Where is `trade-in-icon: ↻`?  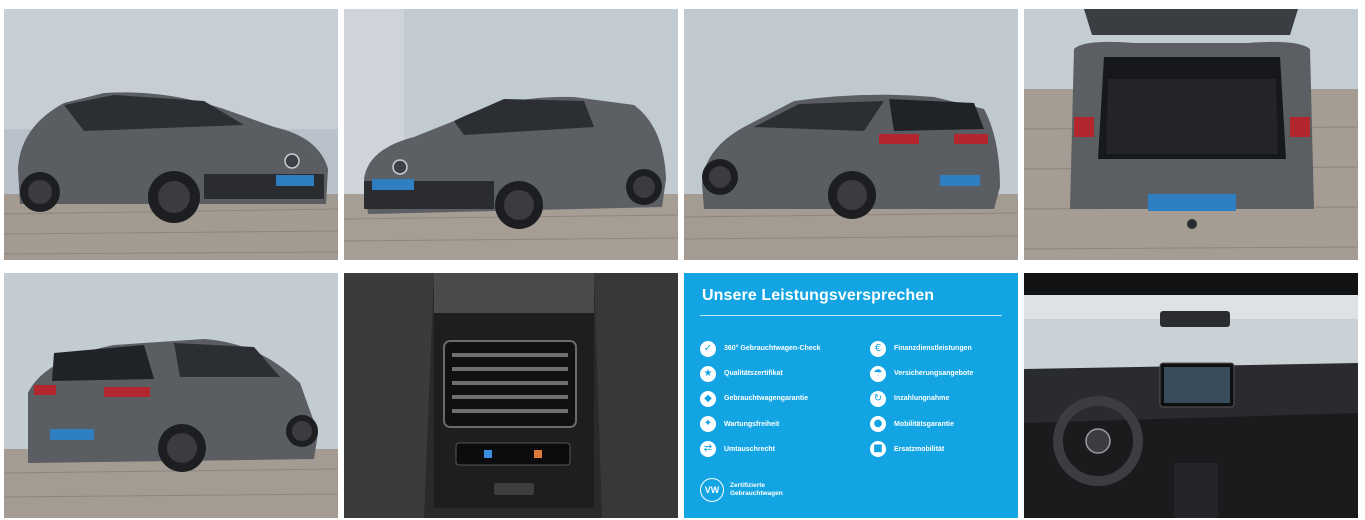 trade-in-icon: ↻ is located at coordinates (878, 398).